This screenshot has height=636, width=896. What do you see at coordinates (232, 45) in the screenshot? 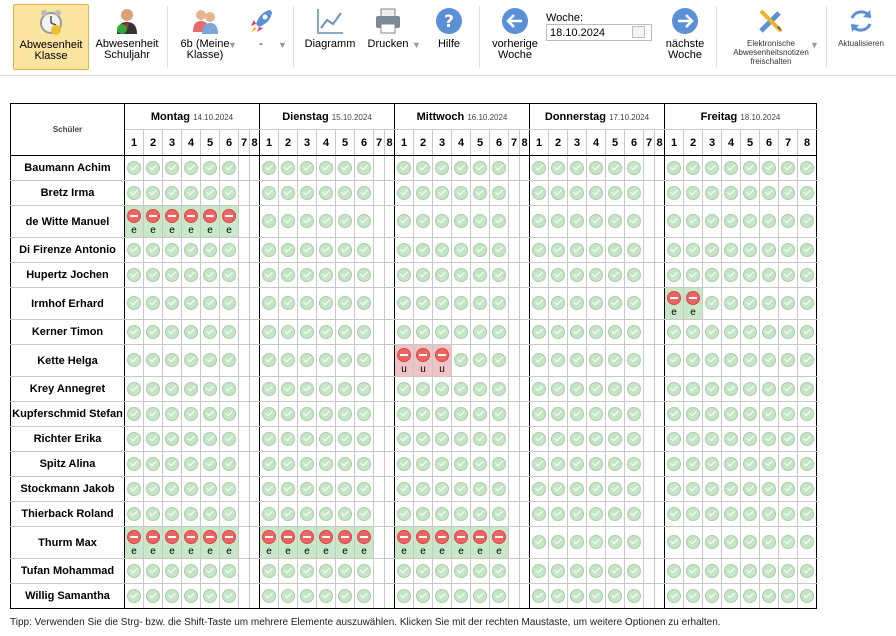
I see `class-select-chevron-down-icon: ▼` at bounding box center [232, 45].